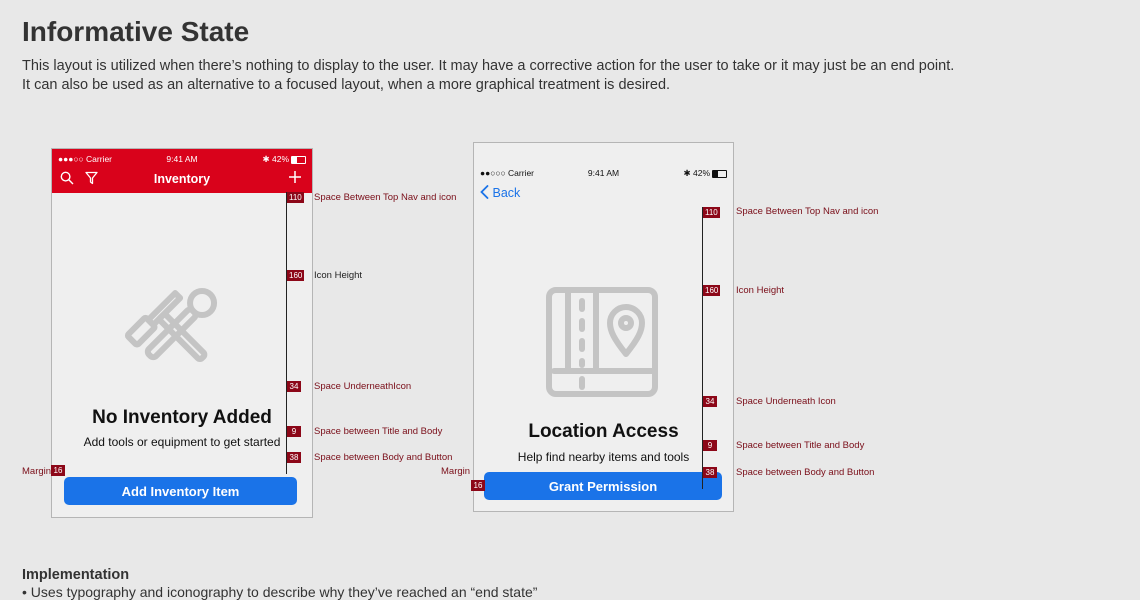 This screenshot has height=600, width=1140. Describe the element at coordinates (136, 31) in the screenshot. I see `page-title: Informative State` at that location.